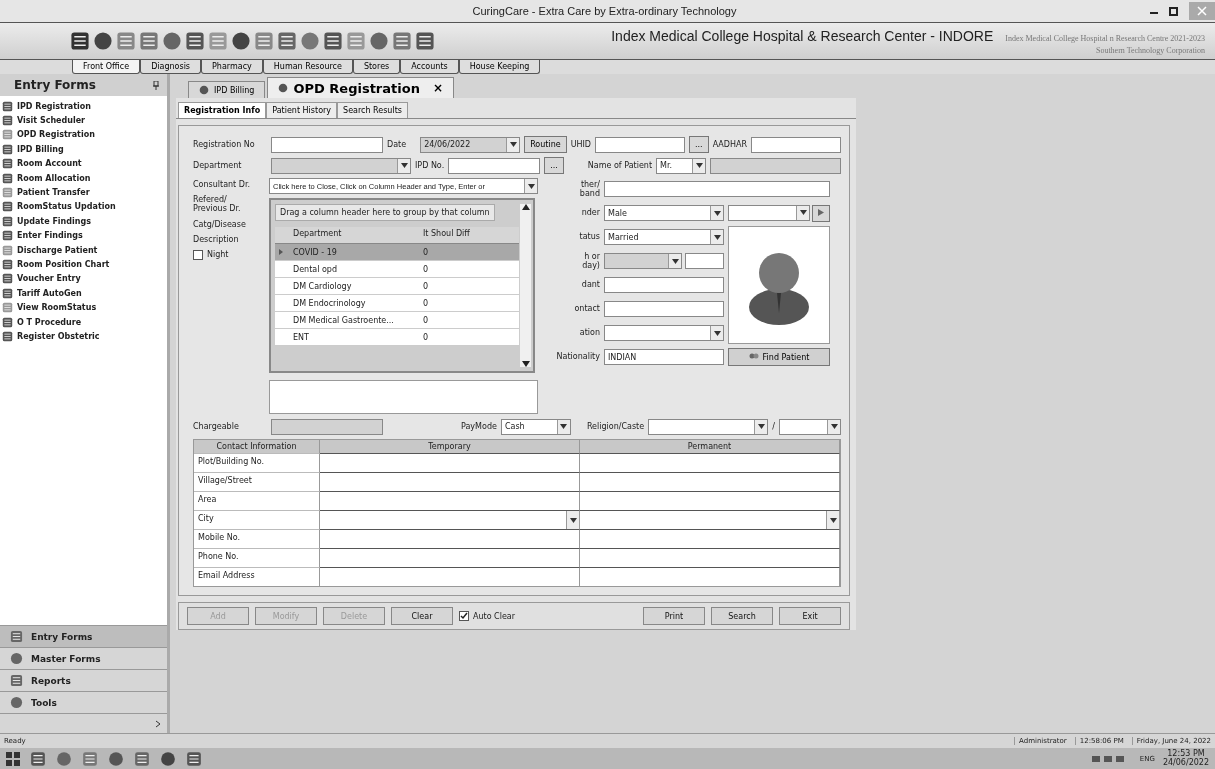 This screenshot has height=769, width=1215. Describe the element at coordinates (664, 213) in the screenshot. I see `combo-box: Male` at that location.